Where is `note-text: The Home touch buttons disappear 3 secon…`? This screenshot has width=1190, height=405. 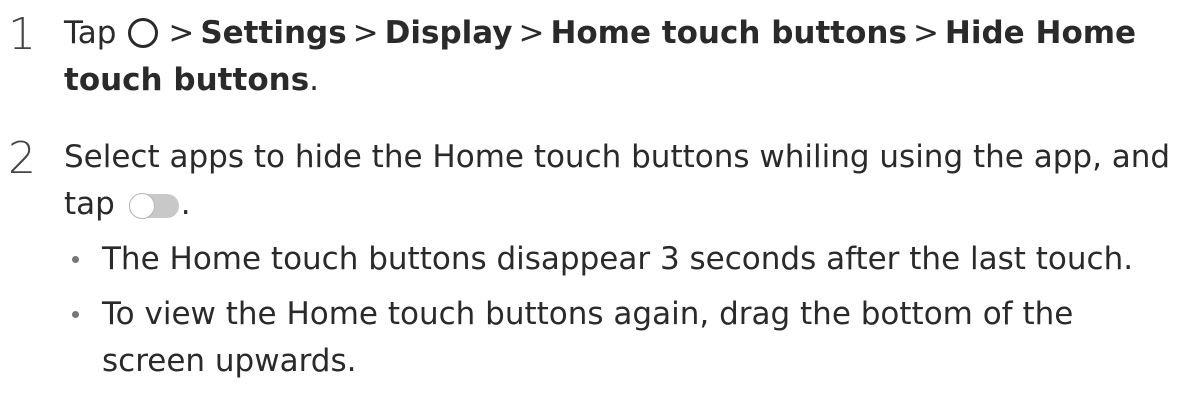
note-text: The Home touch buttons disappear 3 secon… is located at coordinates (618, 259).